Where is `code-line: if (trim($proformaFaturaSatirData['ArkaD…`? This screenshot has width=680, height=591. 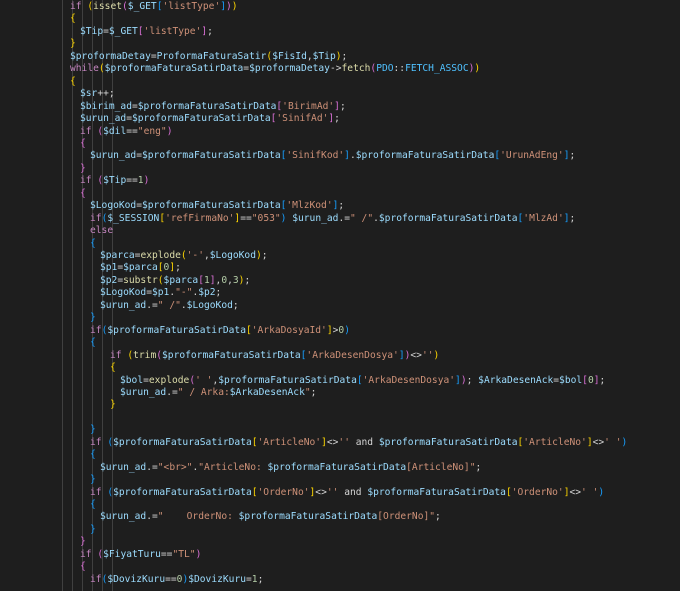 code-line: if (trim($proformaFaturaSatirData['ArkaD… is located at coordinates (274, 356).